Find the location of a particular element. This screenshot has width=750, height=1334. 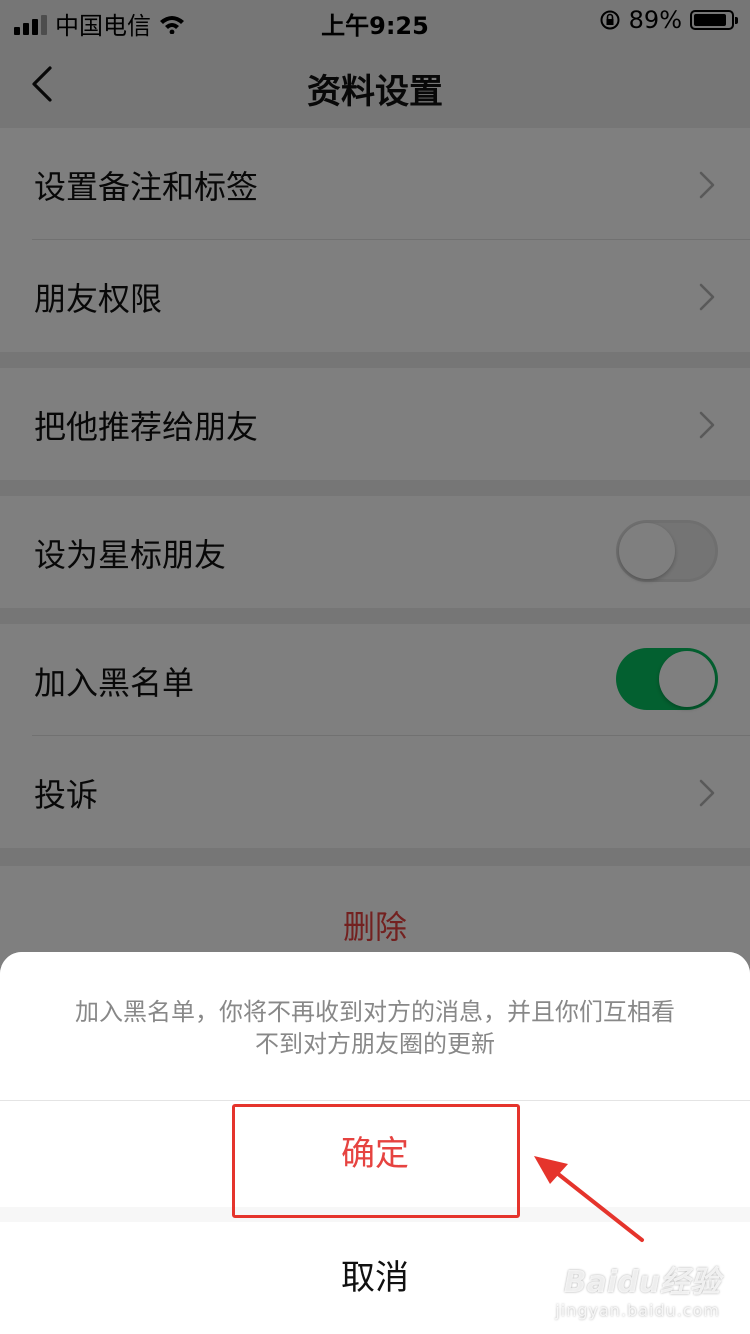

action-sheet-message-line: 加入黑名单，你将不再收到对方的消息，并且你们互相看 is located at coordinates (375, 1012).